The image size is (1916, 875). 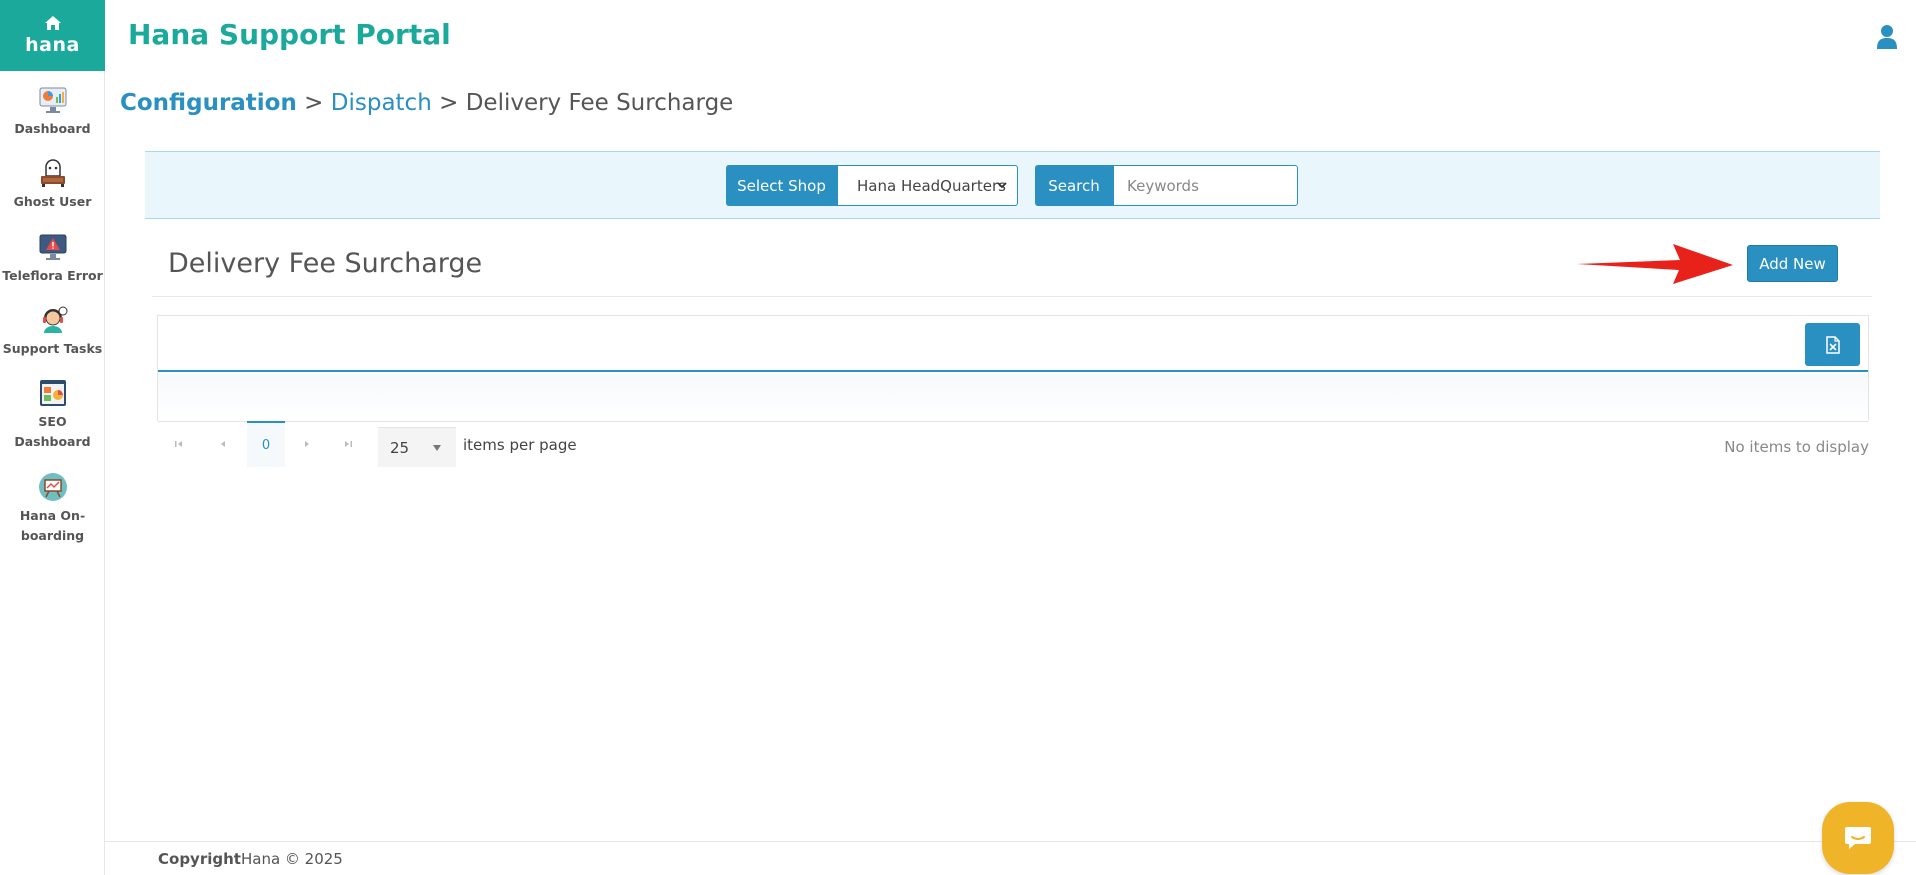 I want to click on sidebar-item-support-tasks: Support Tasks, so click(x=52, y=332).